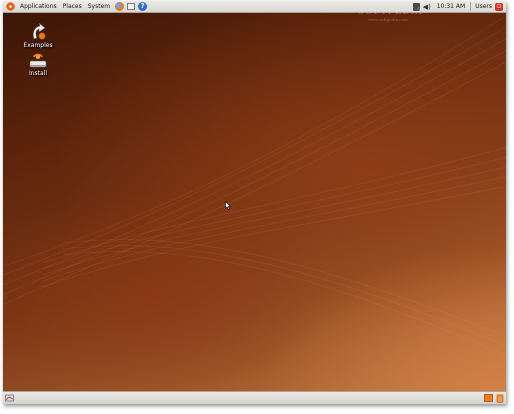 The height and width of the screenshot is (414, 514). Describe the element at coordinates (72, 7) in the screenshot. I see `menu-places: Places` at that location.